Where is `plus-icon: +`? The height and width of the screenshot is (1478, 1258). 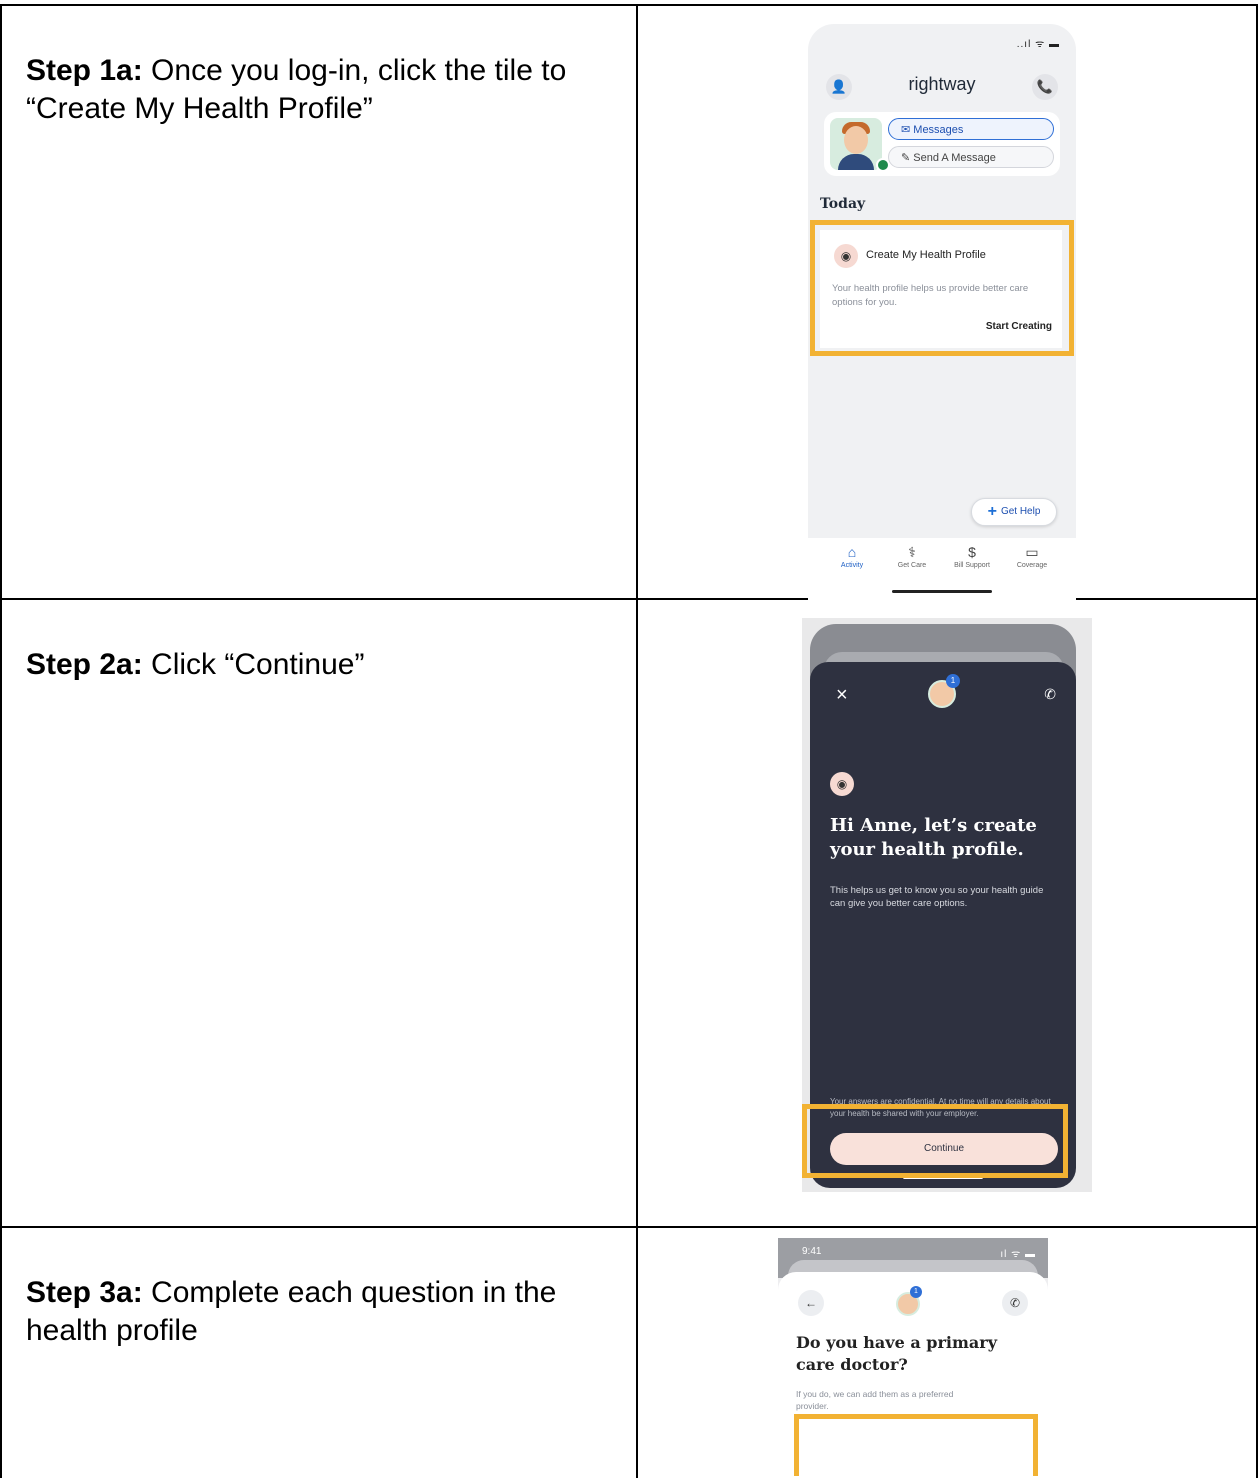
plus-icon: + is located at coordinates (992, 511).